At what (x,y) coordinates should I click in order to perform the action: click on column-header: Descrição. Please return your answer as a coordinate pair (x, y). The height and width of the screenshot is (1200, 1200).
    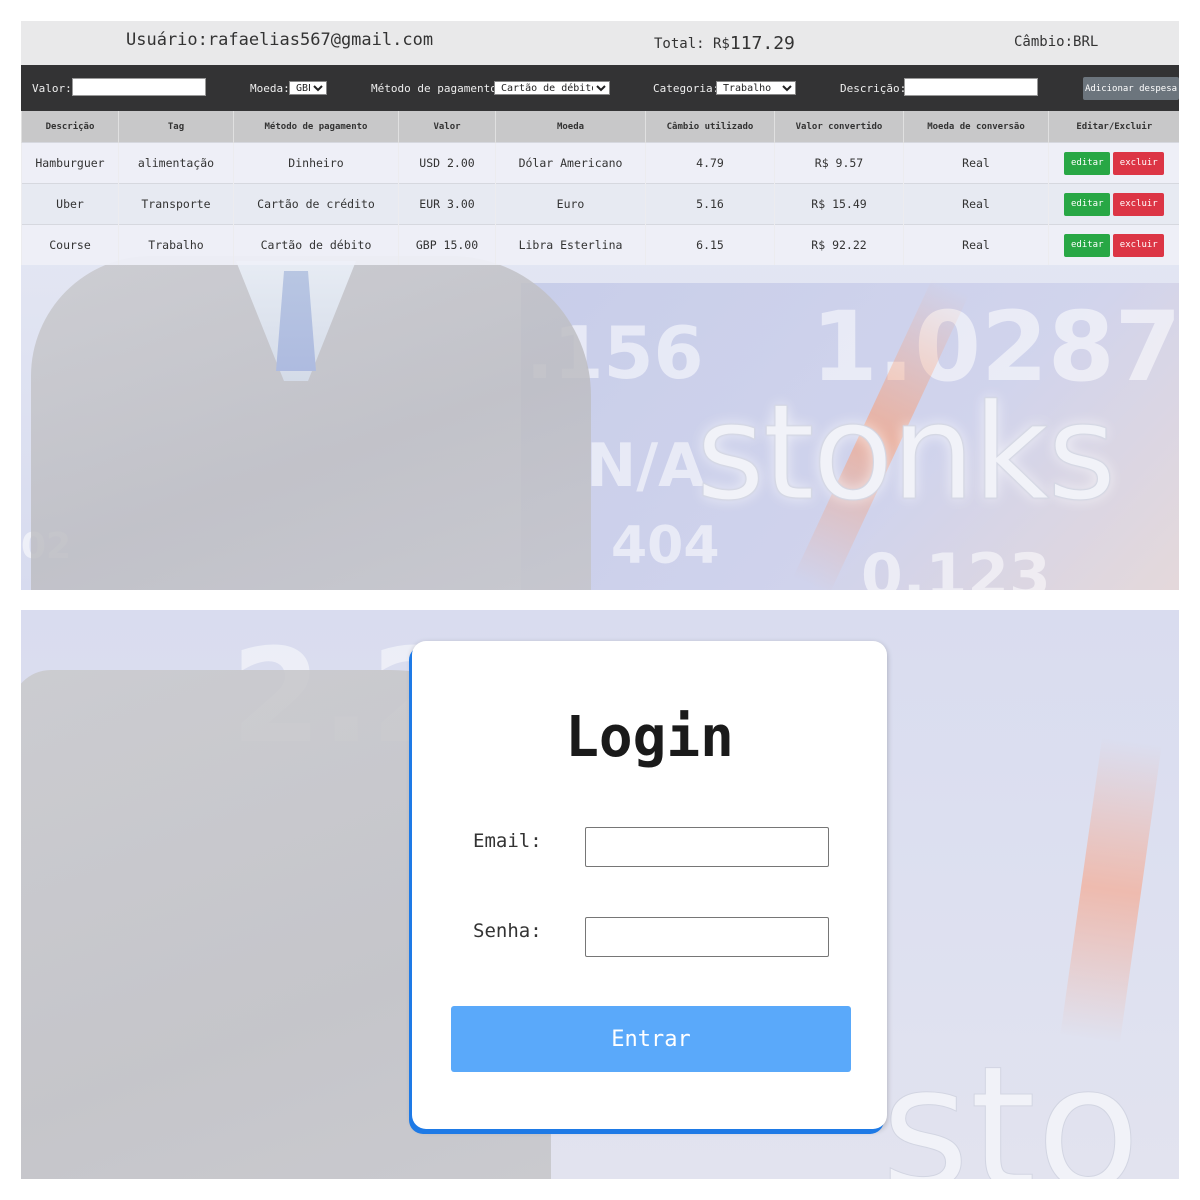
    Looking at the image, I should click on (70, 127).